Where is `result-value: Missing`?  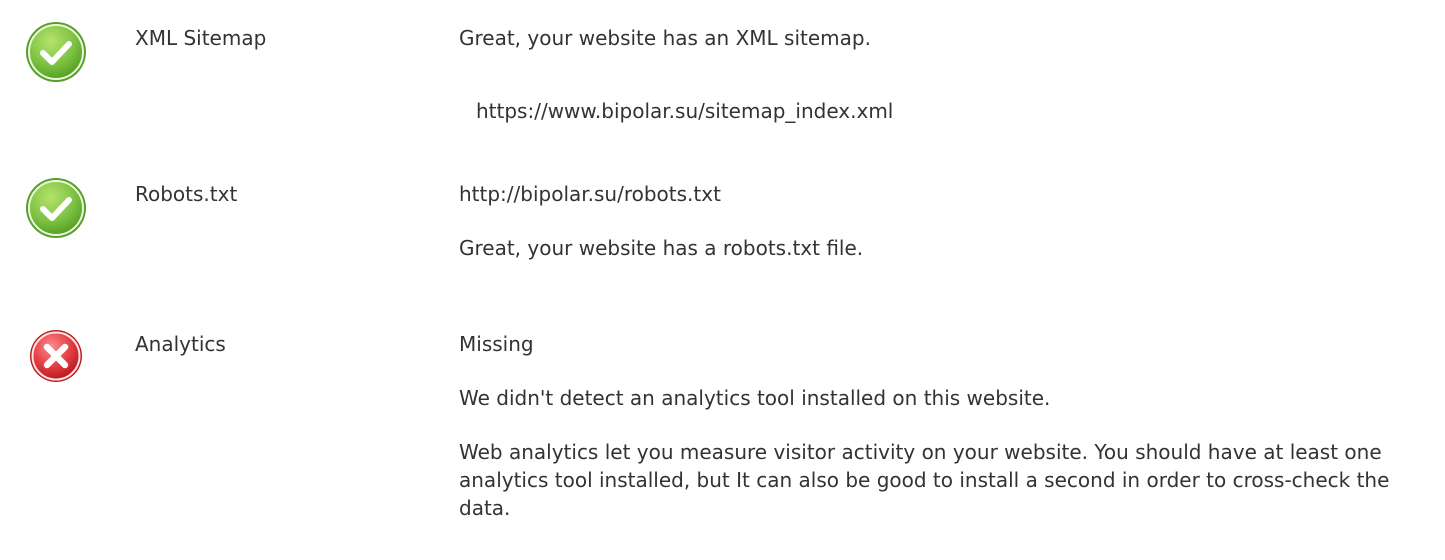
result-value: Missing is located at coordinates (496, 344).